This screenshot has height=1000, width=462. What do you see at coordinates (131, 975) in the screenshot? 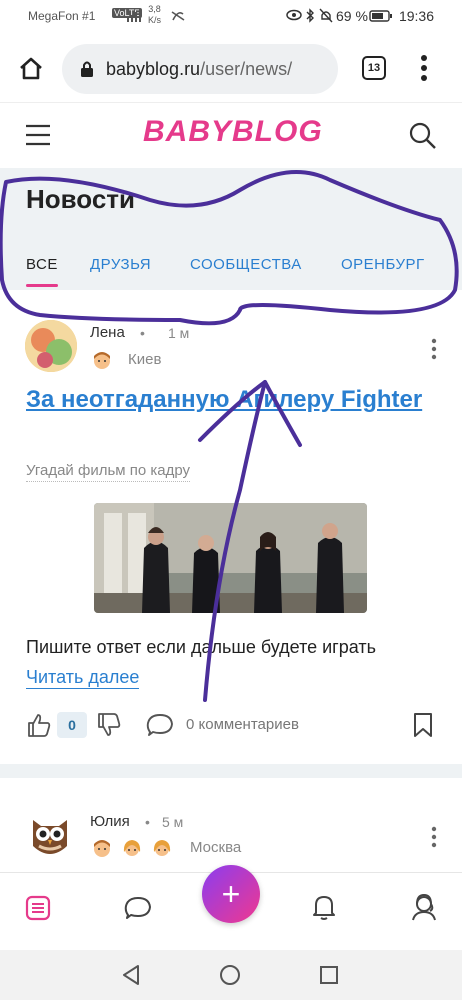
I see `back-icon` at bounding box center [131, 975].